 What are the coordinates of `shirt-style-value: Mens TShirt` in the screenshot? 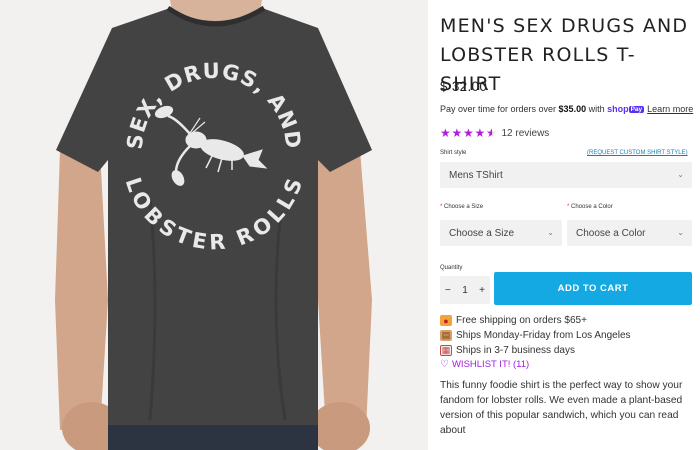 It's located at (476, 175).